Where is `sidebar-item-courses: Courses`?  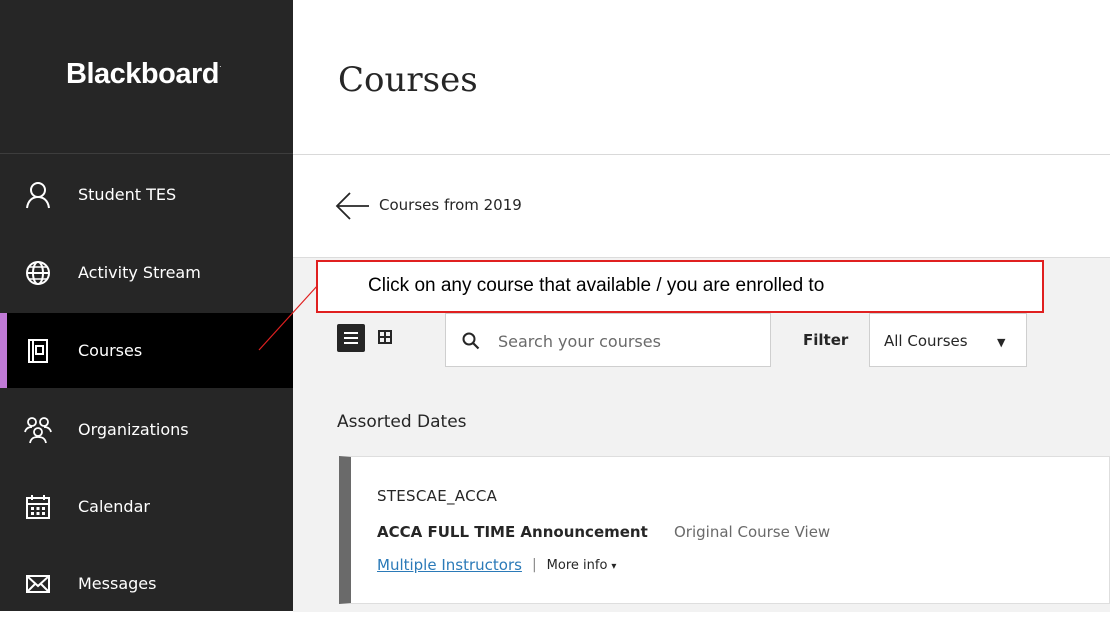 sidebar-item-courses: Courses is located at coordinates (146, 350).